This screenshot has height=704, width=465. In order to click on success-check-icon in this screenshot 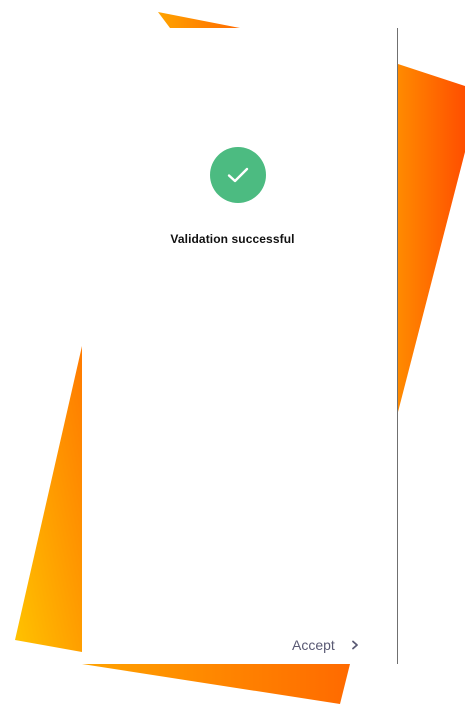, I will do `click(238, 175)`.